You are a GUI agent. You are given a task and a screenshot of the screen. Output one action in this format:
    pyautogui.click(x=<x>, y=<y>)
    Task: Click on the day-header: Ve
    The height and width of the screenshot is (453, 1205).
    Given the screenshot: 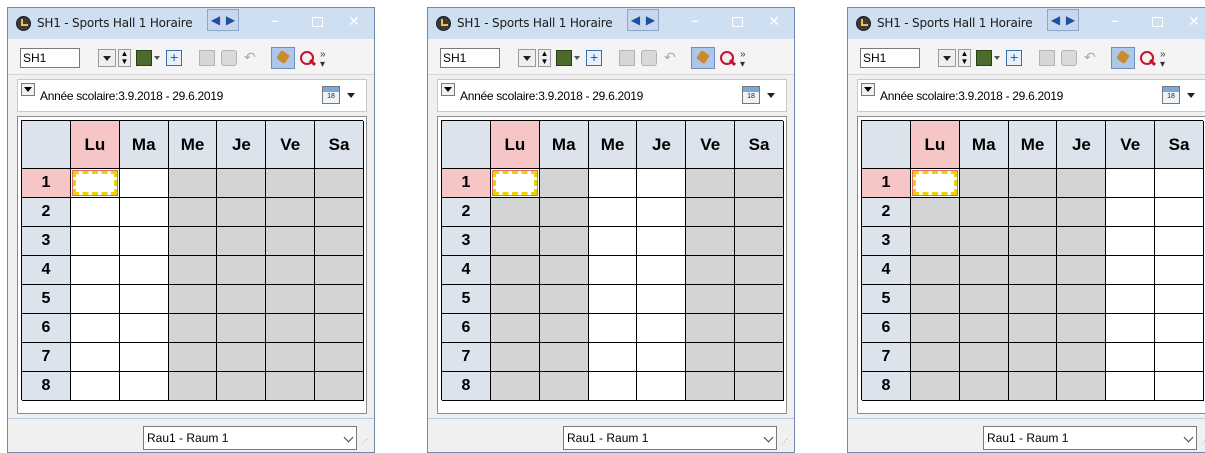 What is the action you would take?
    pyautogui.click(x=711, y=145)
    